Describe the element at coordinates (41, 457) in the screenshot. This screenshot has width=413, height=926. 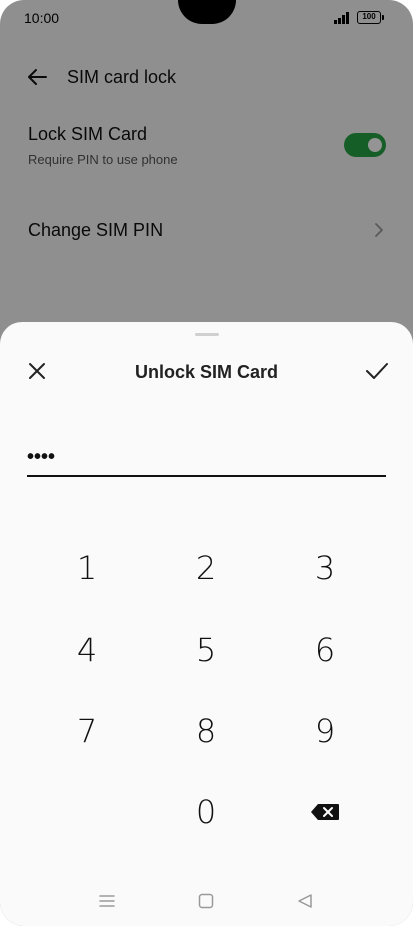
I see `pin-value: ••••` at that location.